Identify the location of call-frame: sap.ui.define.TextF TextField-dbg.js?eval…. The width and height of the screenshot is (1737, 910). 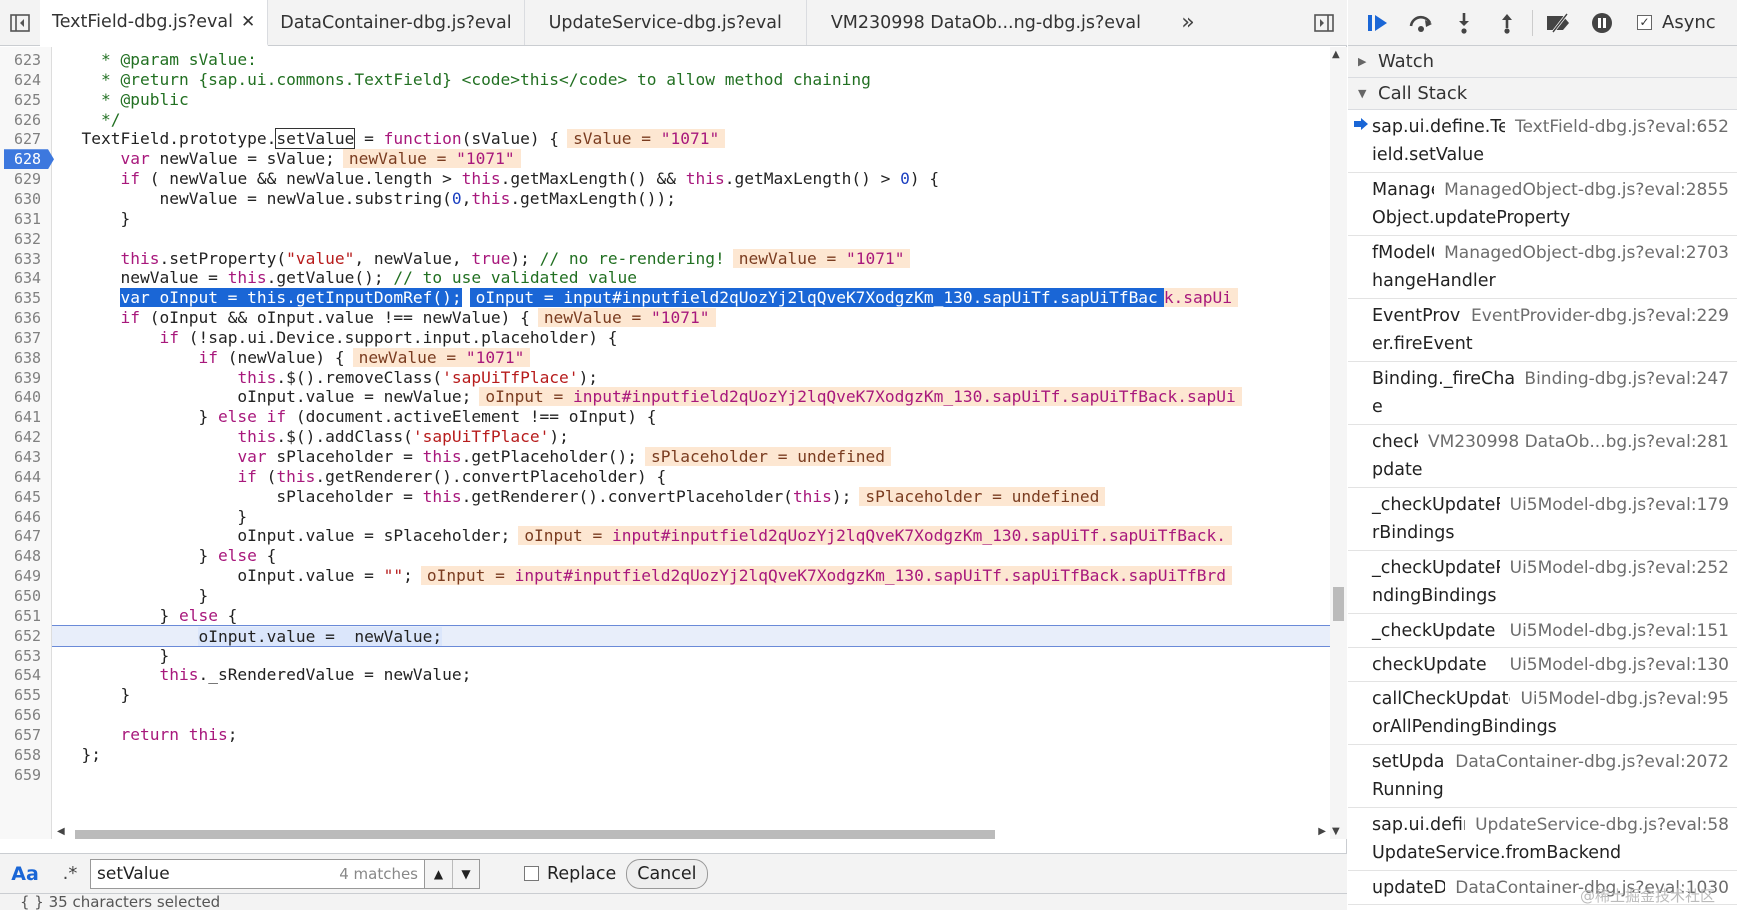
(1542, 141).